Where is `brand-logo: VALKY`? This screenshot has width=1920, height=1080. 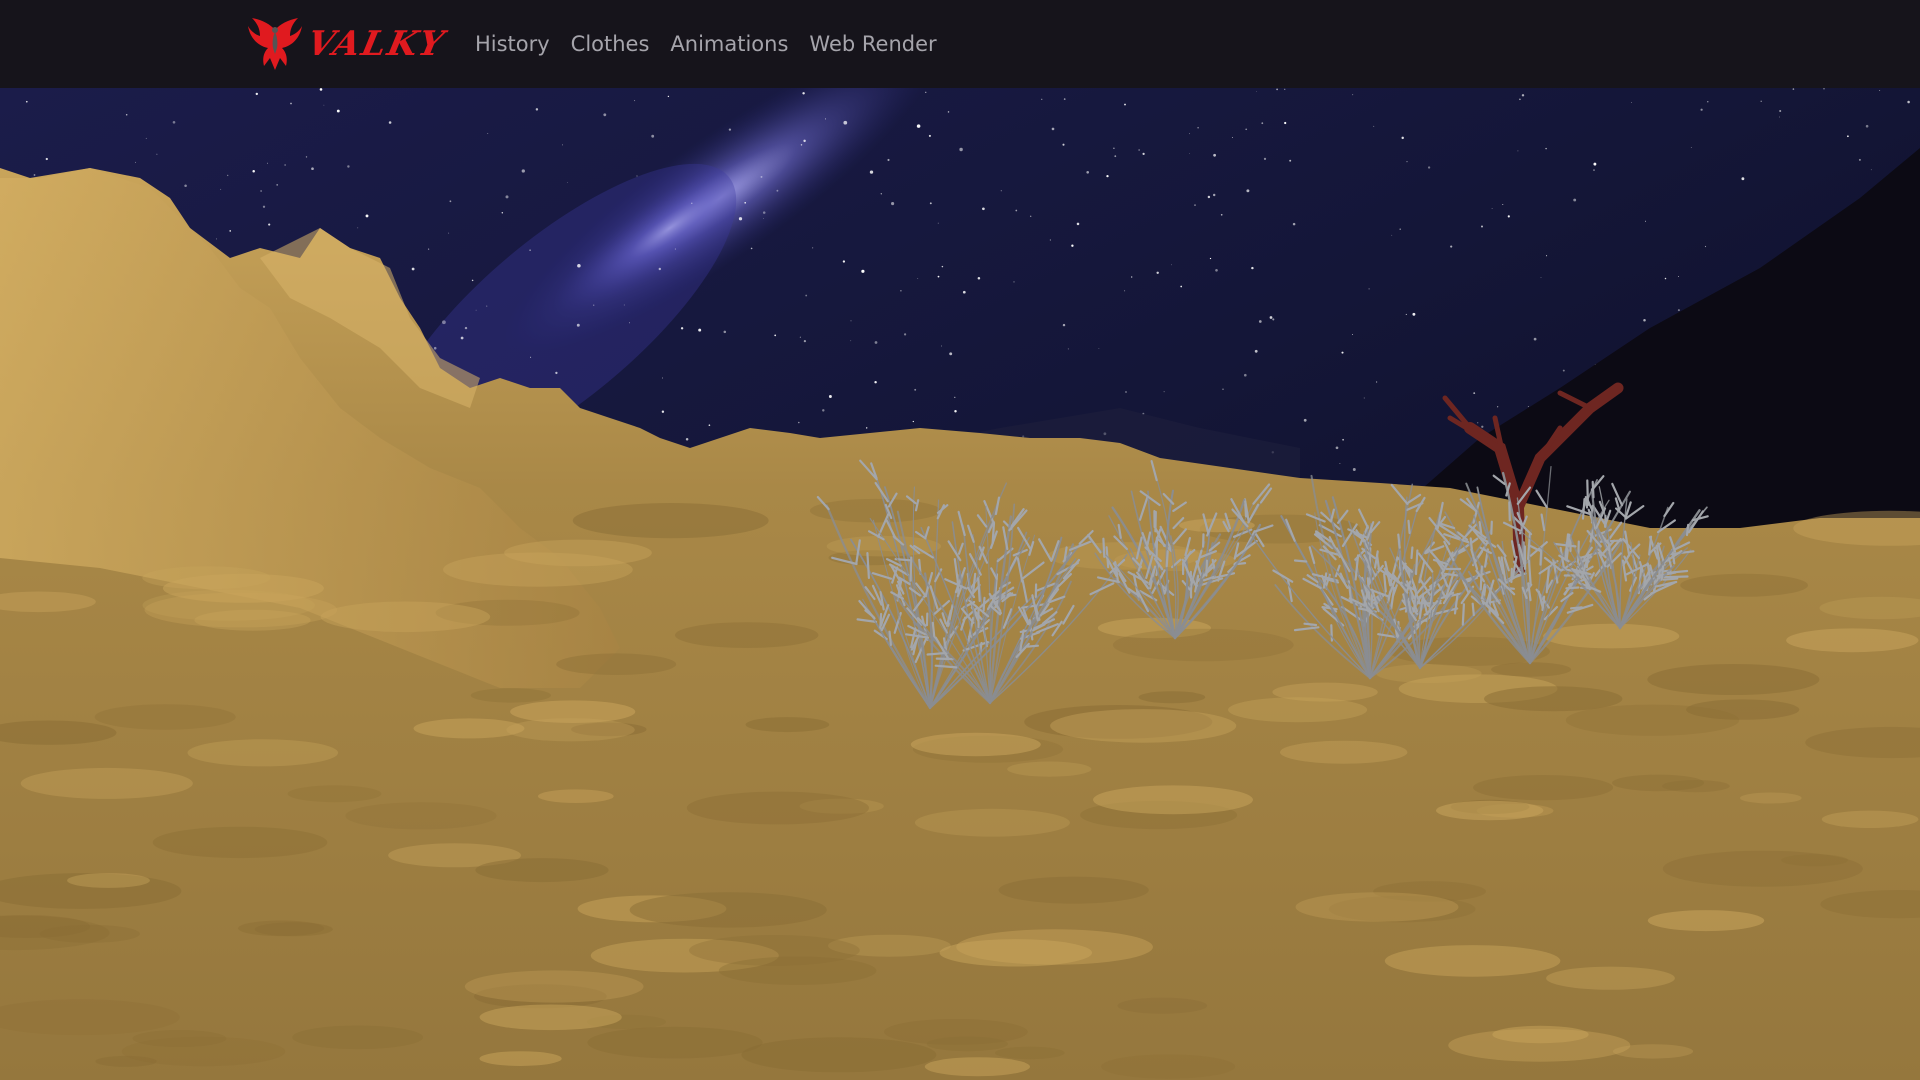 brand-logo: VALKY is located at coordinates (348, 44).